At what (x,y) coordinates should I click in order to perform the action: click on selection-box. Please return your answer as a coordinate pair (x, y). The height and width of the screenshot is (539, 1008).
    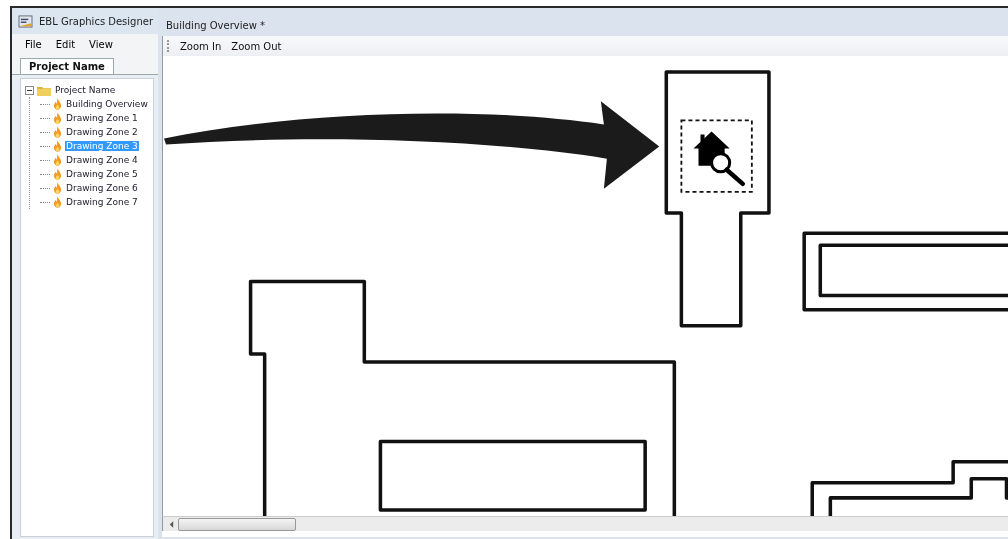
    Looking at the image, I should click on (716, 156).